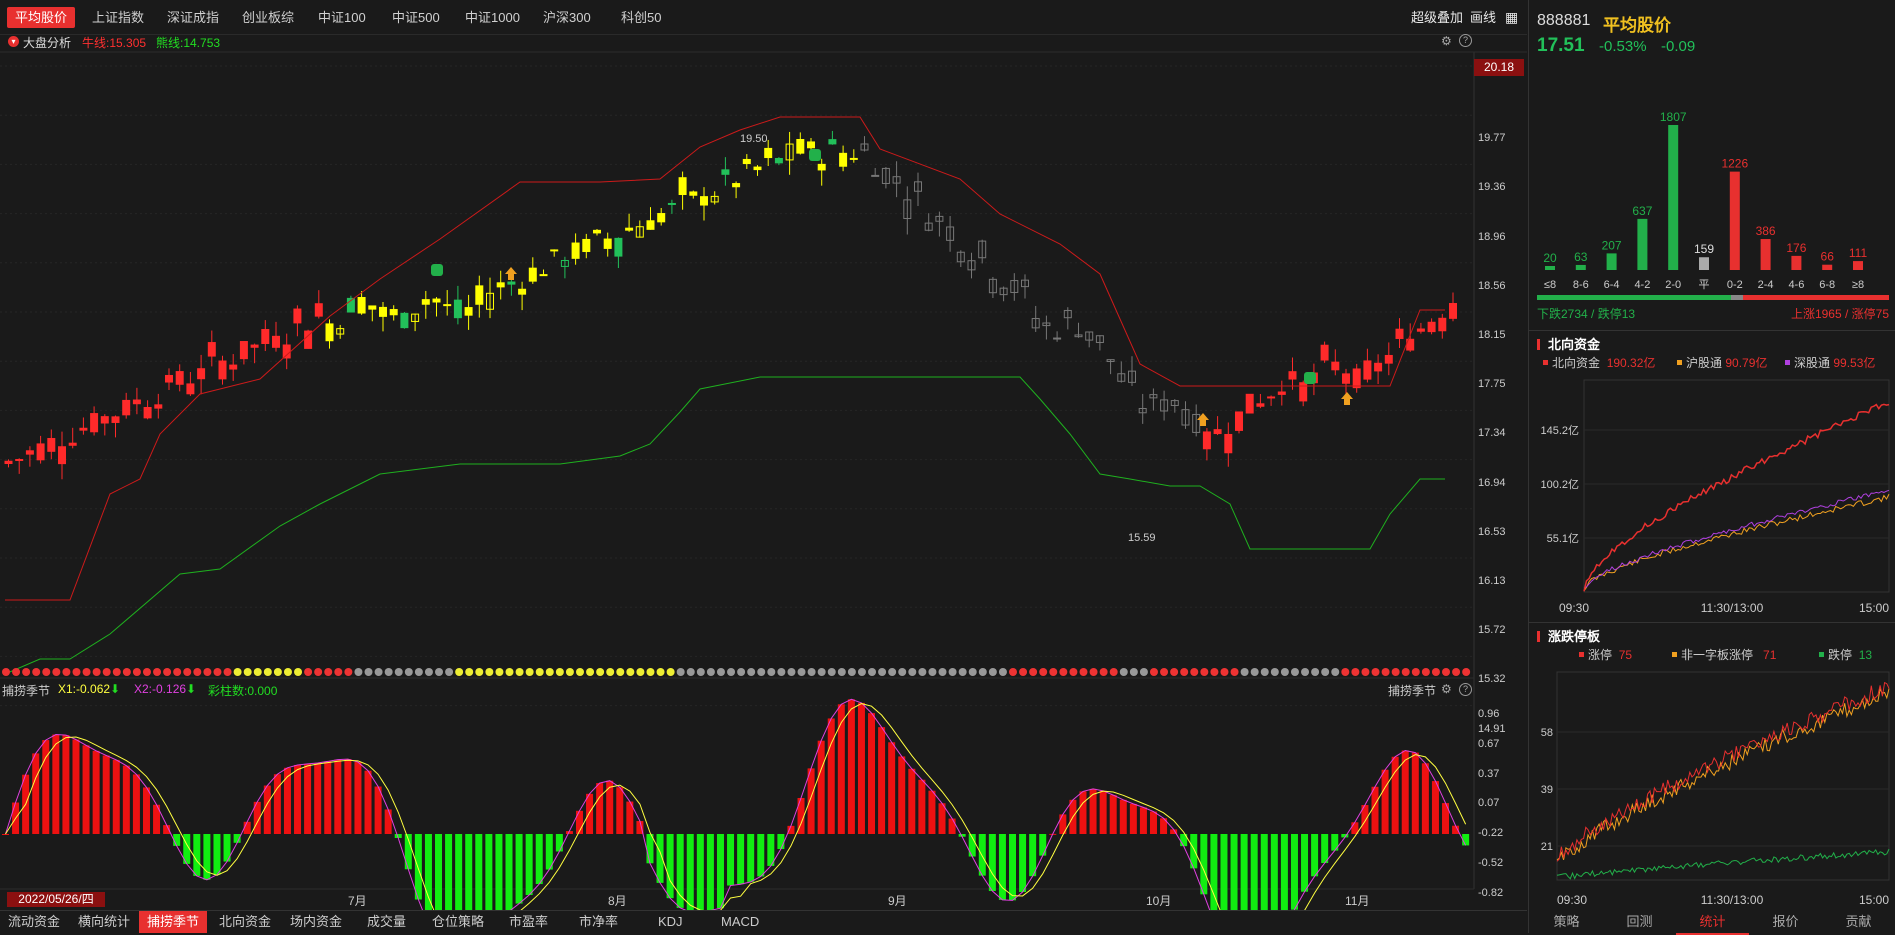 Image resolution: width=1895 pixels, height=935 pixels. What do you see at coordinates (1581, 285) in the screenshot?
I see `distribution-label: 8-6` at bounding box center [1581, 285].